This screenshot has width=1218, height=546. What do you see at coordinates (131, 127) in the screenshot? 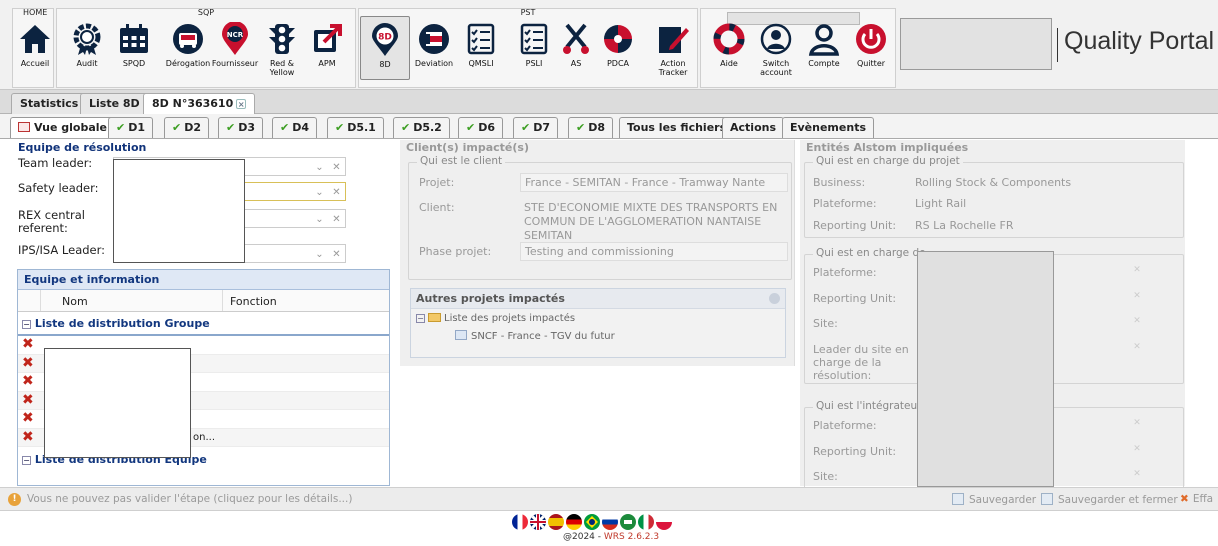
I see `subtab-d1: ✔ D1` at bounding box center [131, 127].